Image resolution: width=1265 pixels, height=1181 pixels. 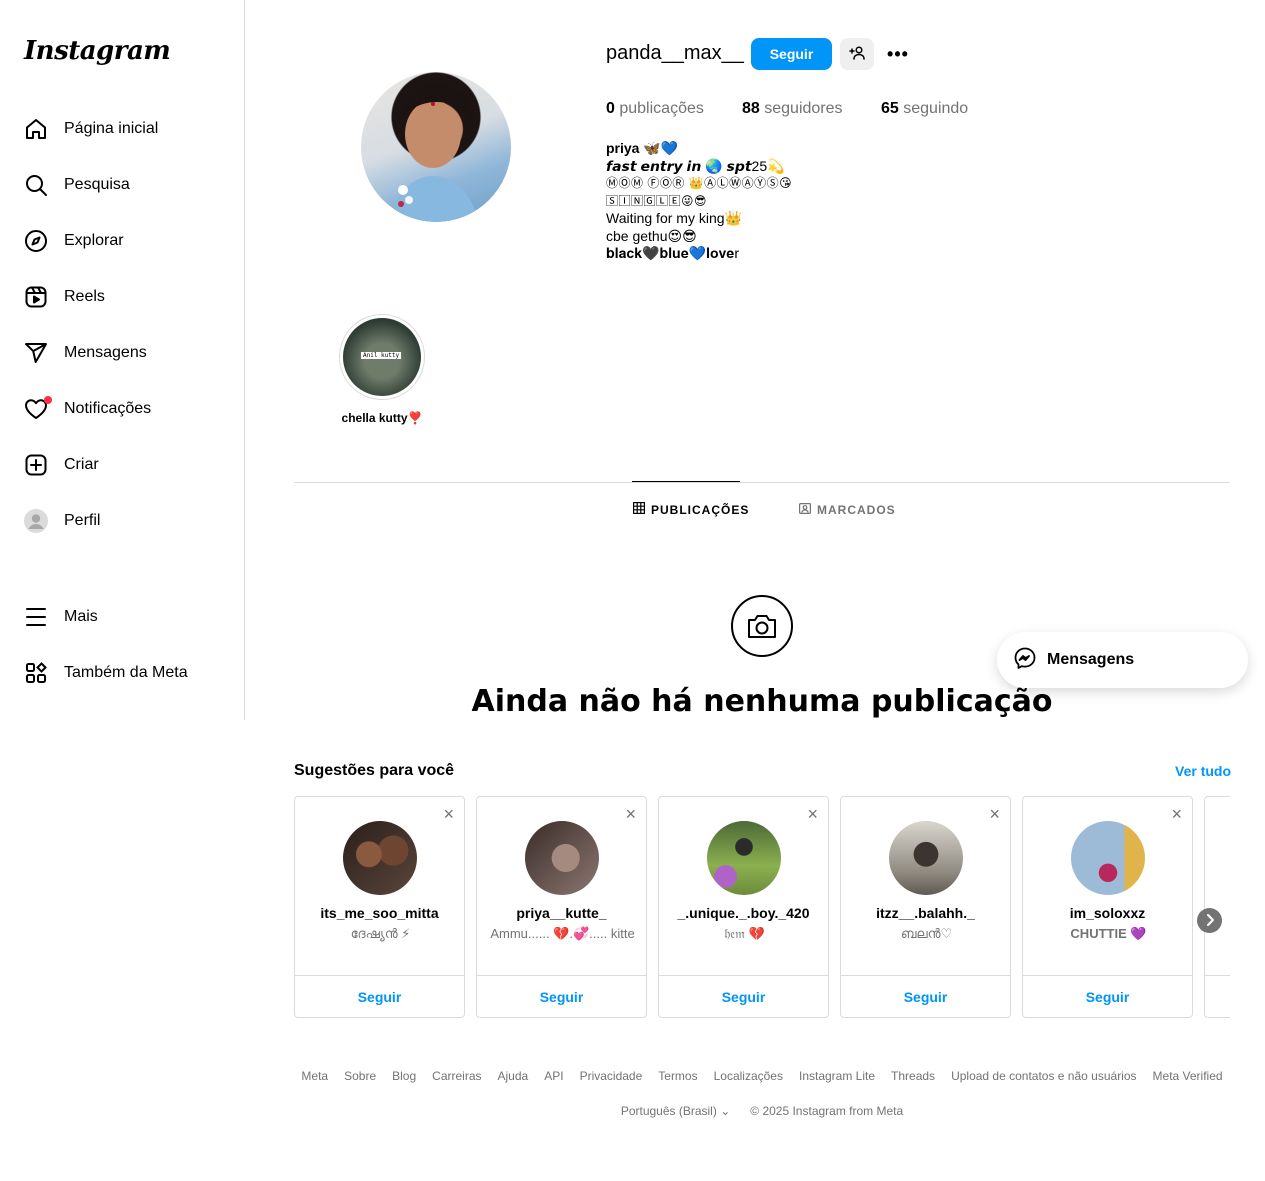 I want to click on footer-link: Carreiras, so click(x=456, y=1076).